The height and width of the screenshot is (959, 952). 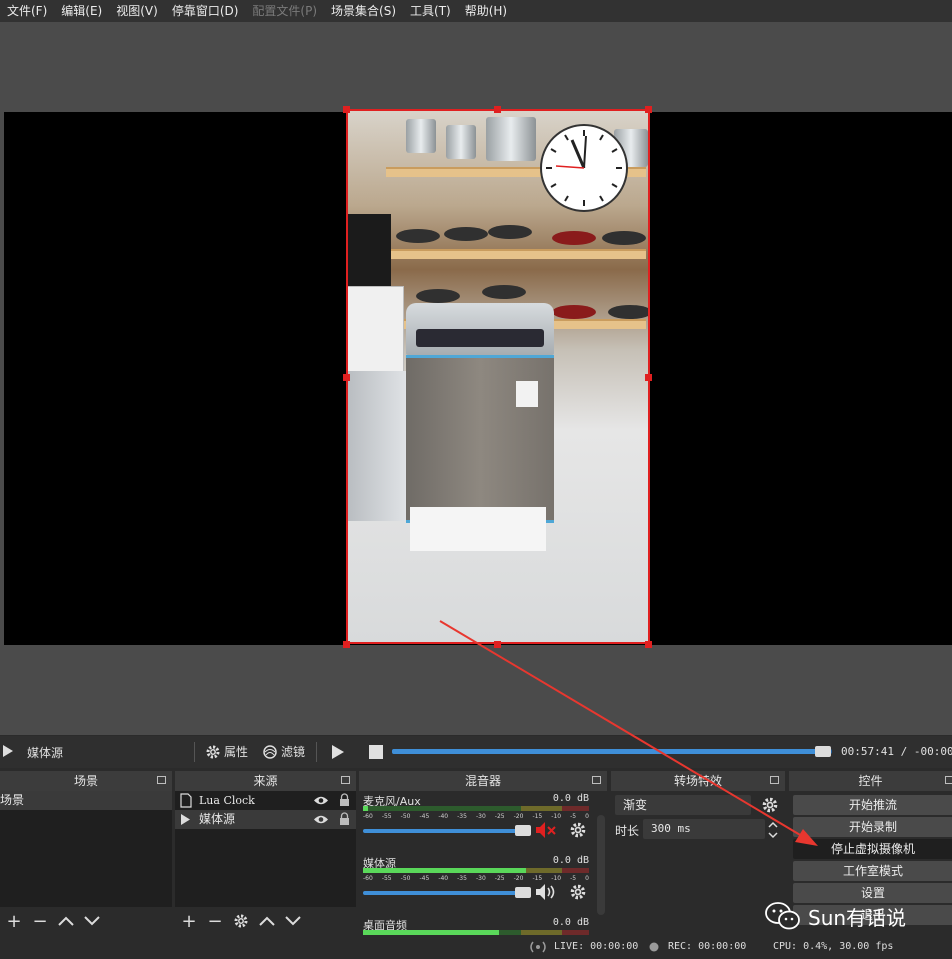 What do you see at coordinates (265, 781) in the screenshot?
I see `dock-title: 来源` at bounding box center [265, 781].